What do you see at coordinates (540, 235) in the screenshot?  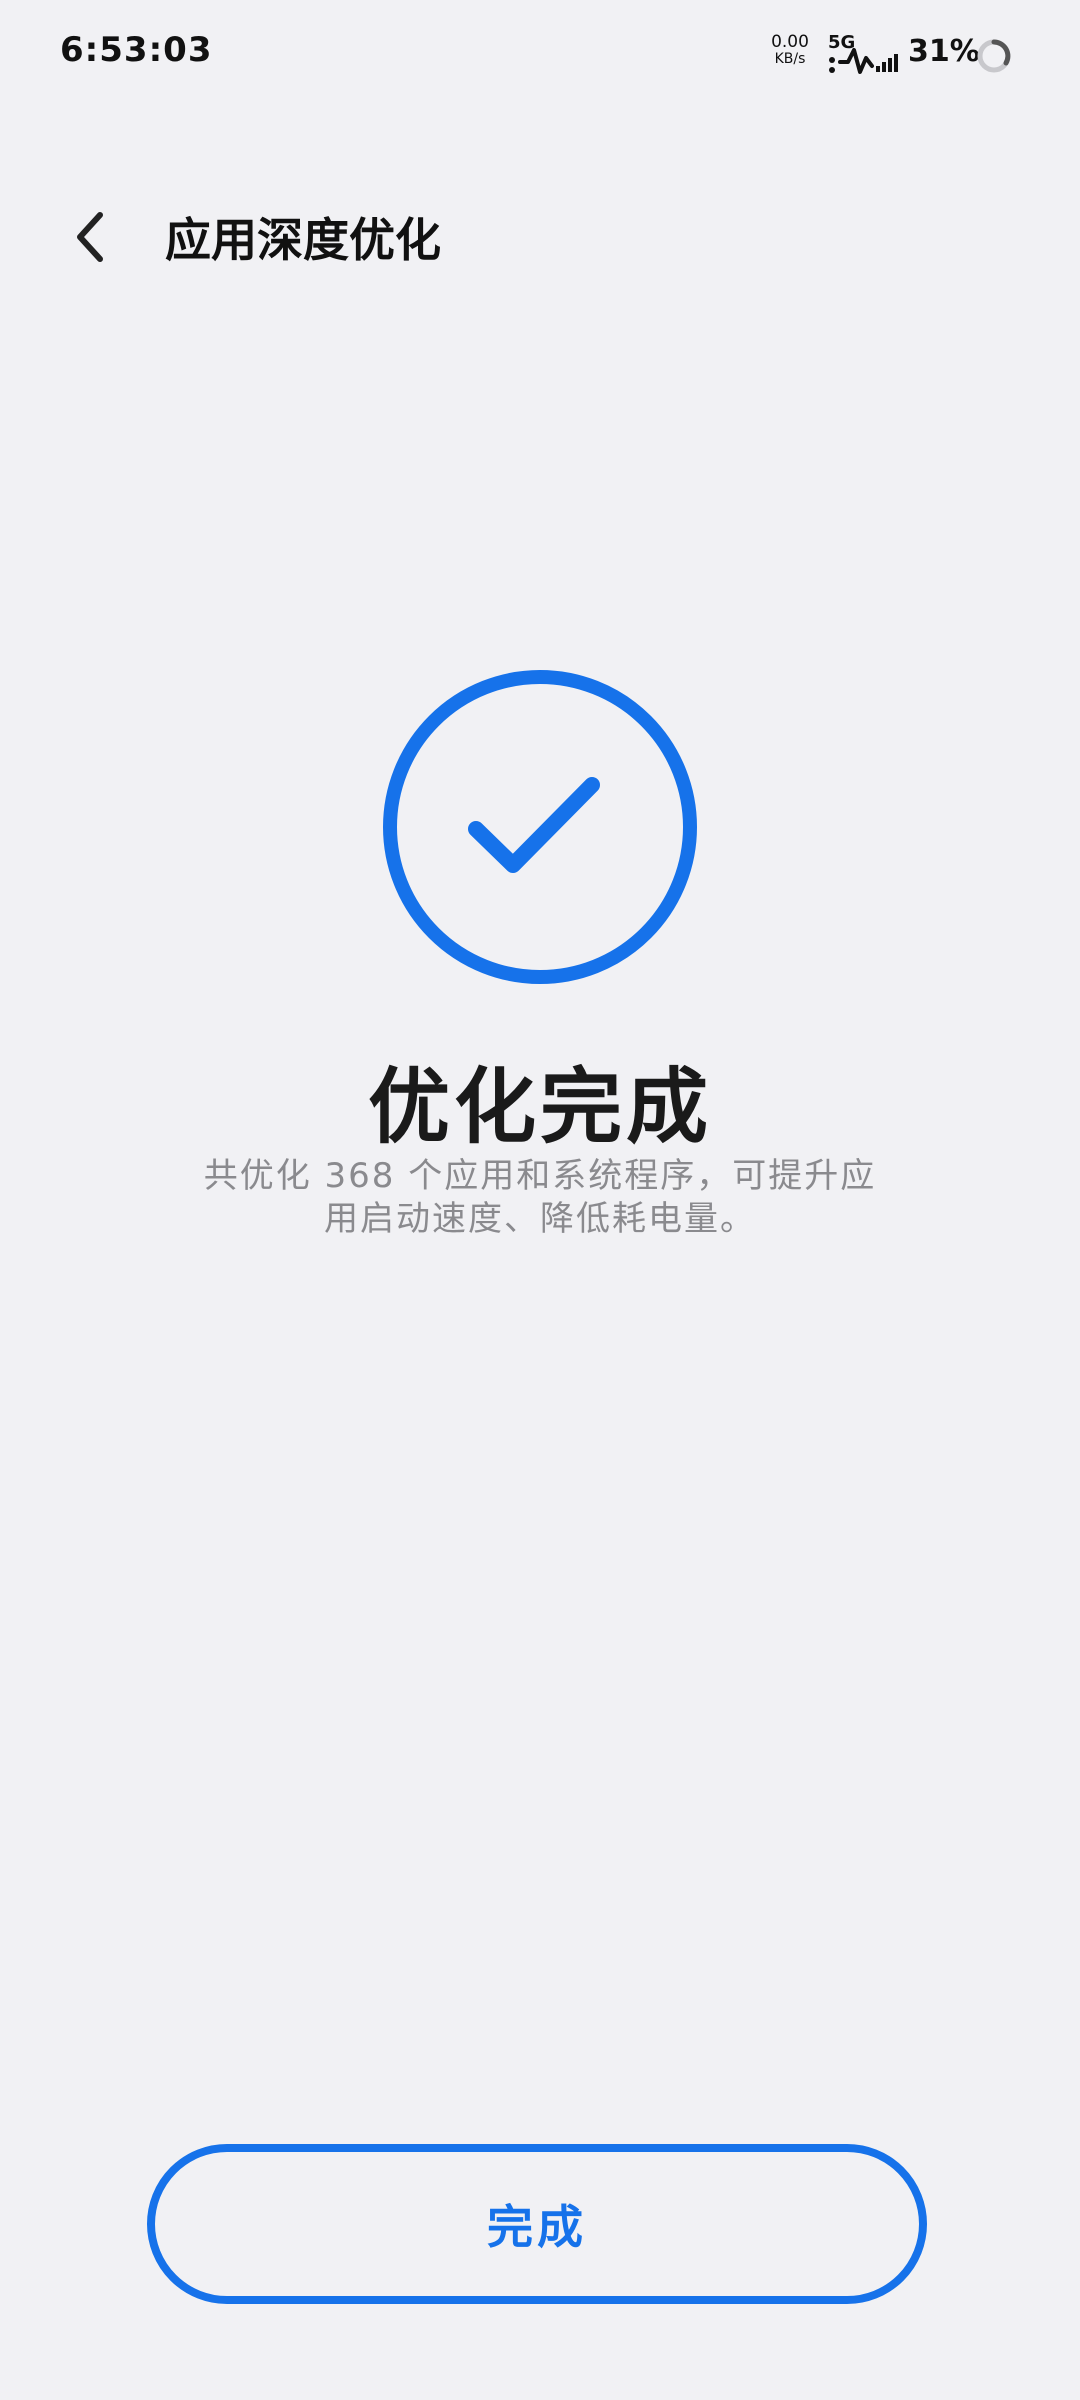 I see `header: 应用深度优化` at bounding box center [540, 235].